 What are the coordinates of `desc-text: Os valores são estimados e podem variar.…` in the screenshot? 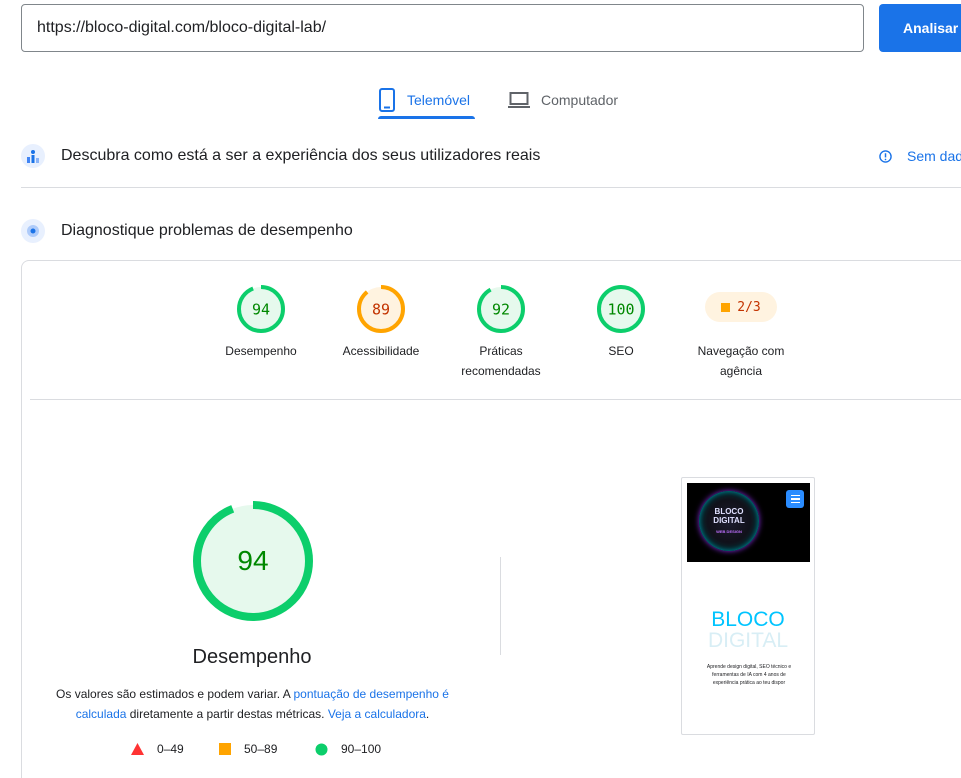 It's located at (175, 694).